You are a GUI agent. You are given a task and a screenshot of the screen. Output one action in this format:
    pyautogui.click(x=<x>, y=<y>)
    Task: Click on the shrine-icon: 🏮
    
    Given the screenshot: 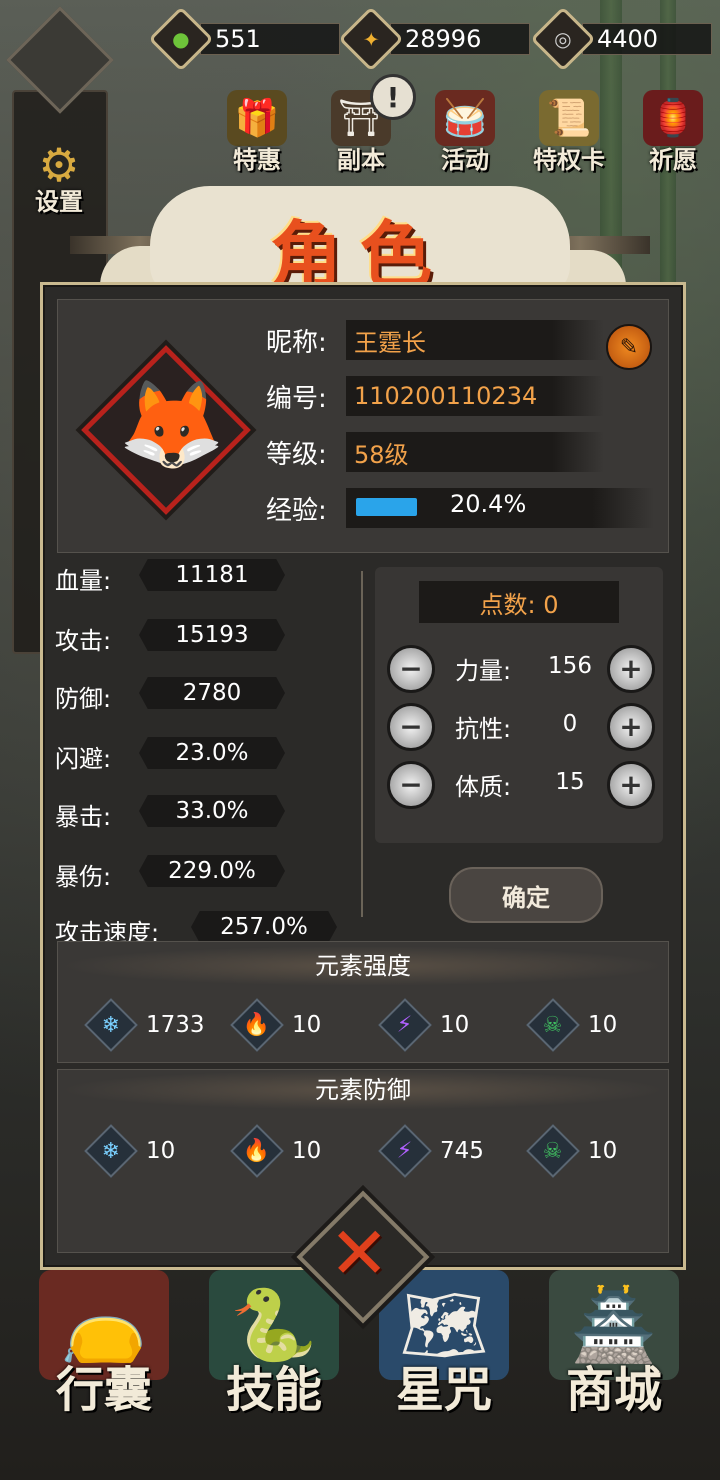 What is the action you would take?
    pyautogui.click(x=673, y=118)
    